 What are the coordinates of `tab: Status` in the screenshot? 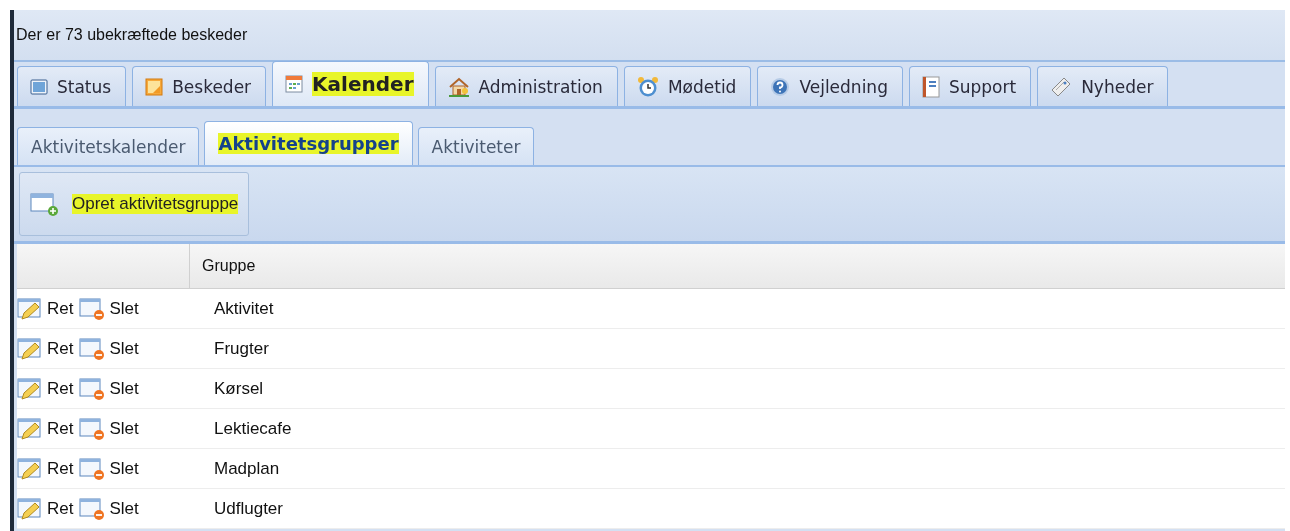 It's located at (72, 86).